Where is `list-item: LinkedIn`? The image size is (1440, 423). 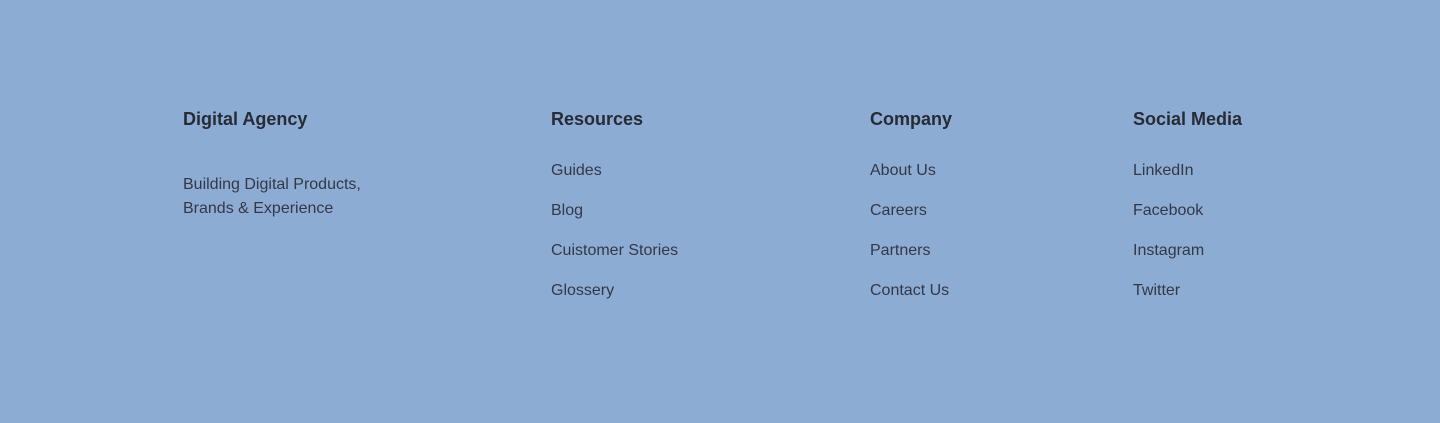
list-item: LinkedIn is located at coordinates (1187, 181).